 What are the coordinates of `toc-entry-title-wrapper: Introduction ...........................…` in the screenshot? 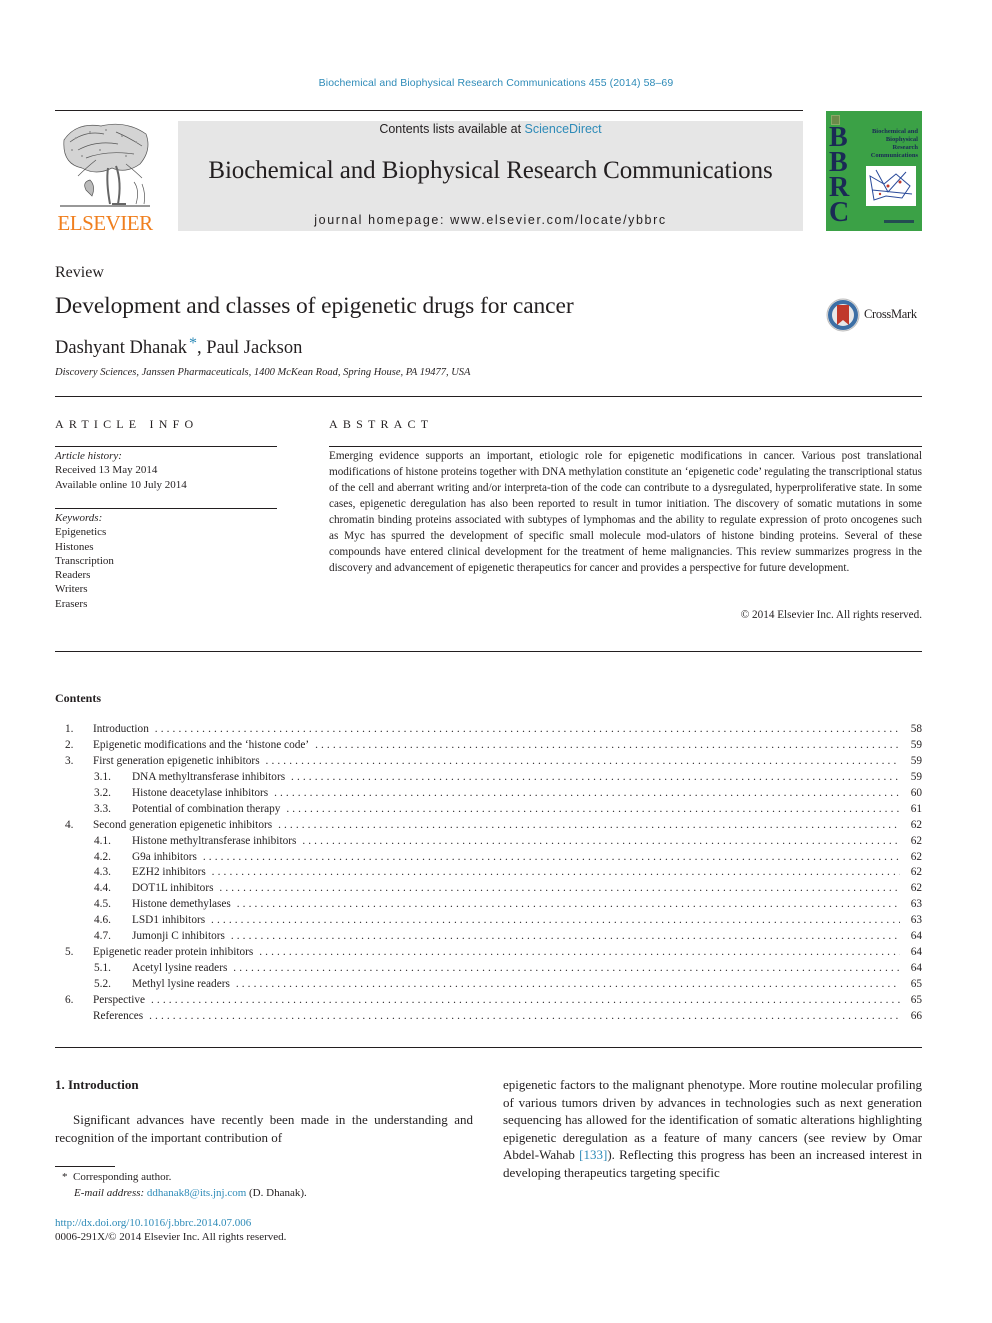 It's located at (496, 730).